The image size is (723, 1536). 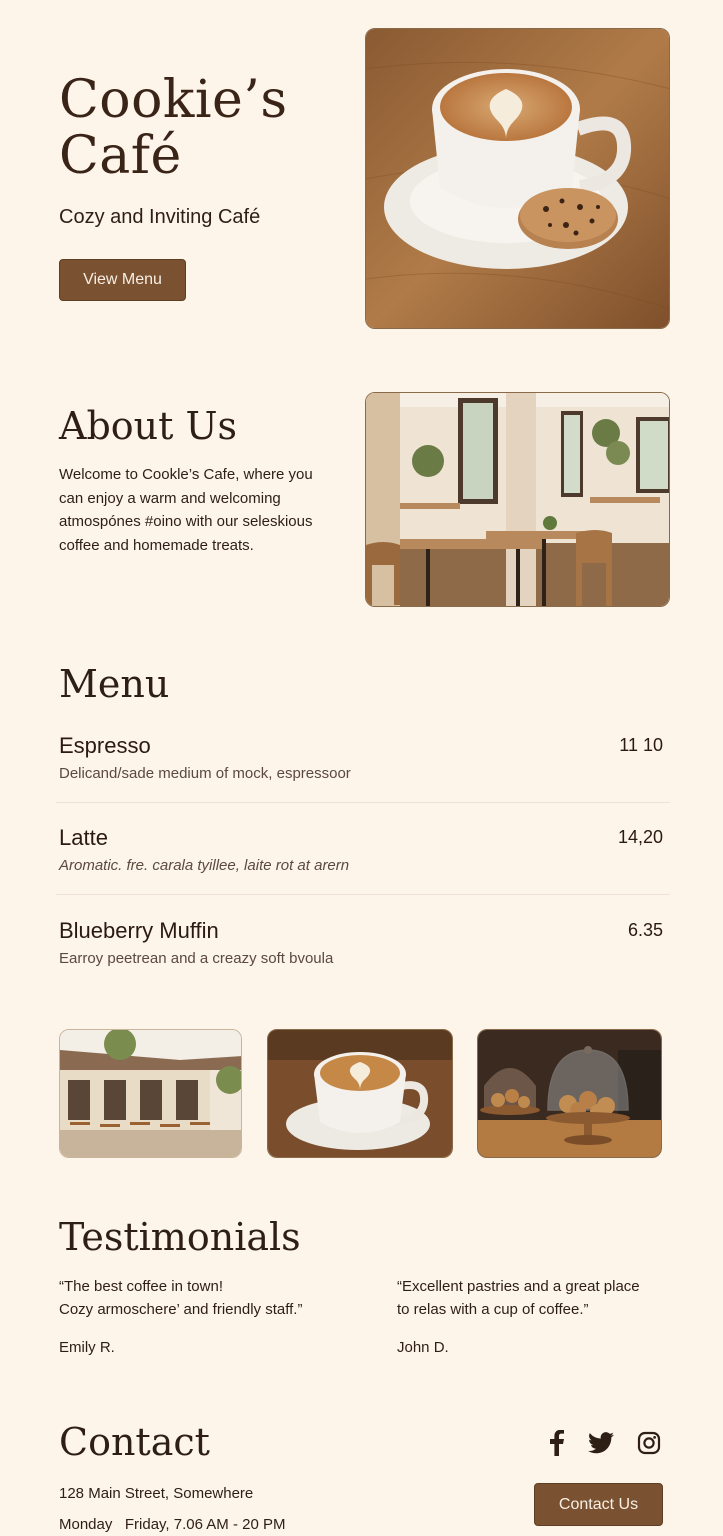 I want to click on testimonial-line: “Excellent pastries and a great place, so click(x=518, y=1286).